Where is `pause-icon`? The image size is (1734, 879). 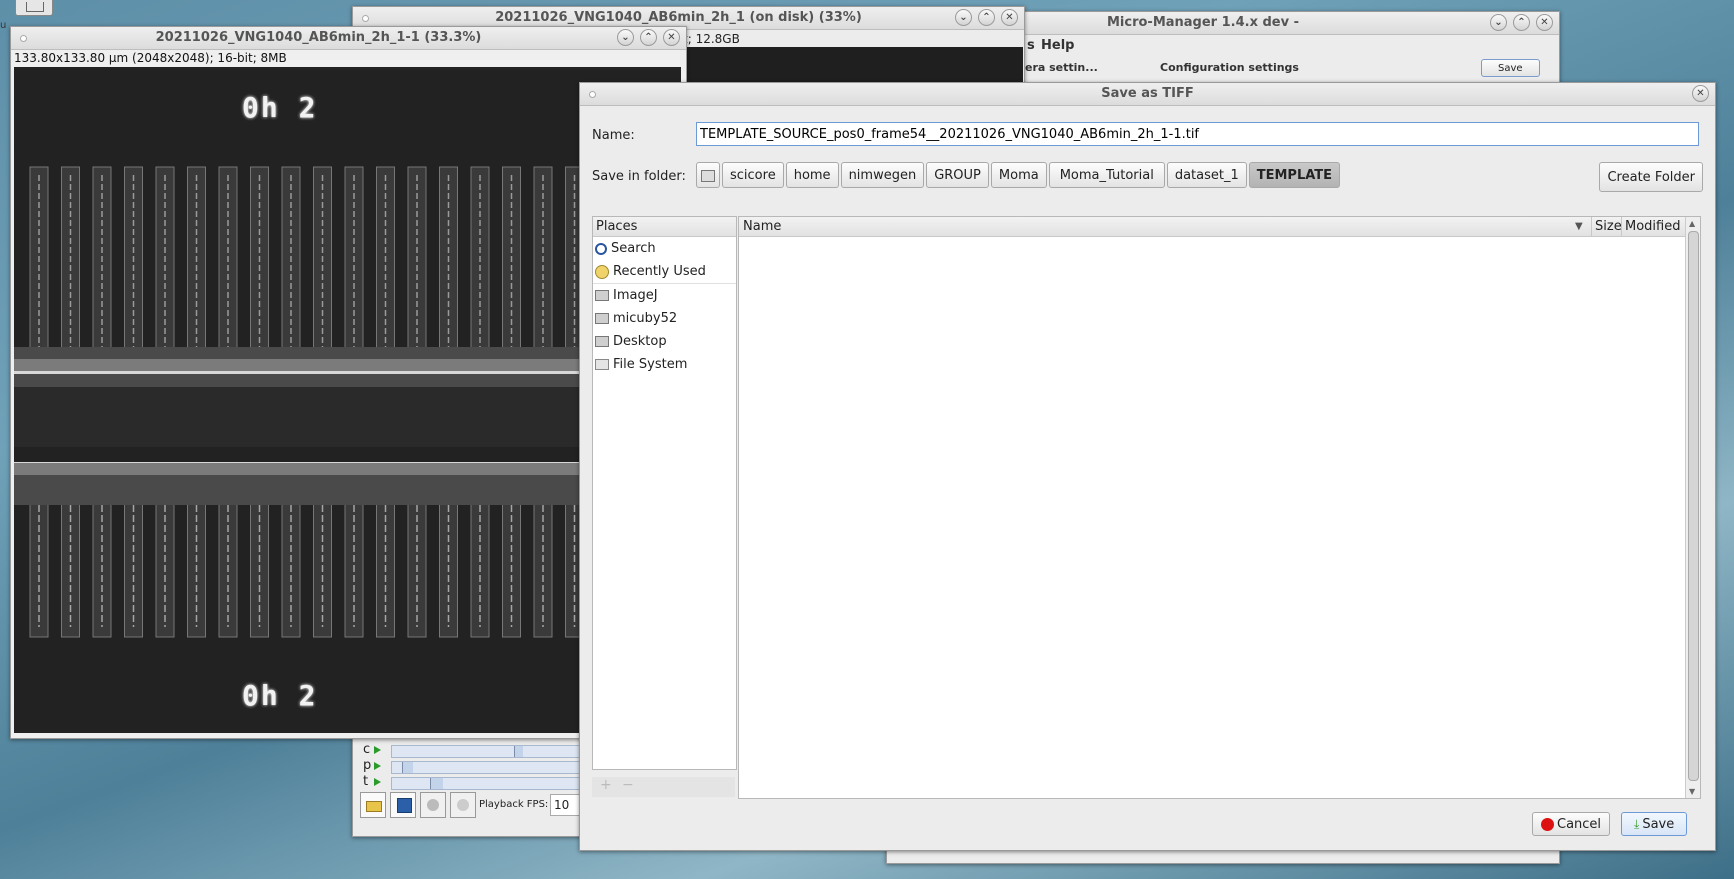 pause-icon is located at coordinates (463, 805).